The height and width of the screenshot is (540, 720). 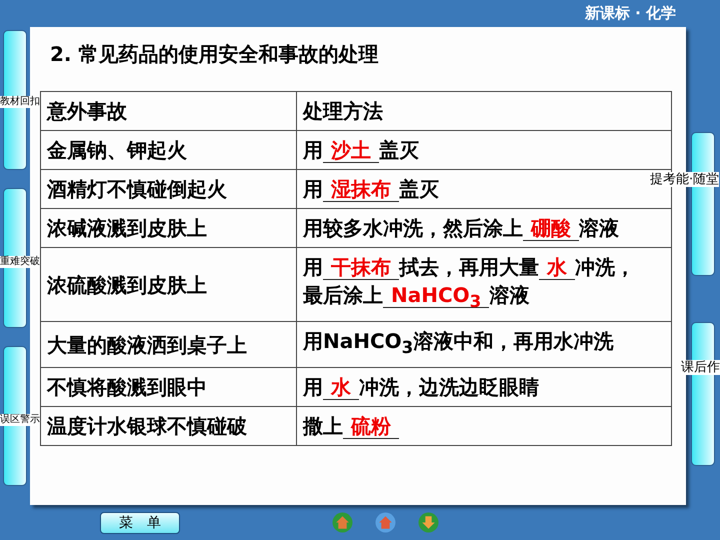 I want to click on table-cell: 撒上 硫粉, so click(x=484, y=426).